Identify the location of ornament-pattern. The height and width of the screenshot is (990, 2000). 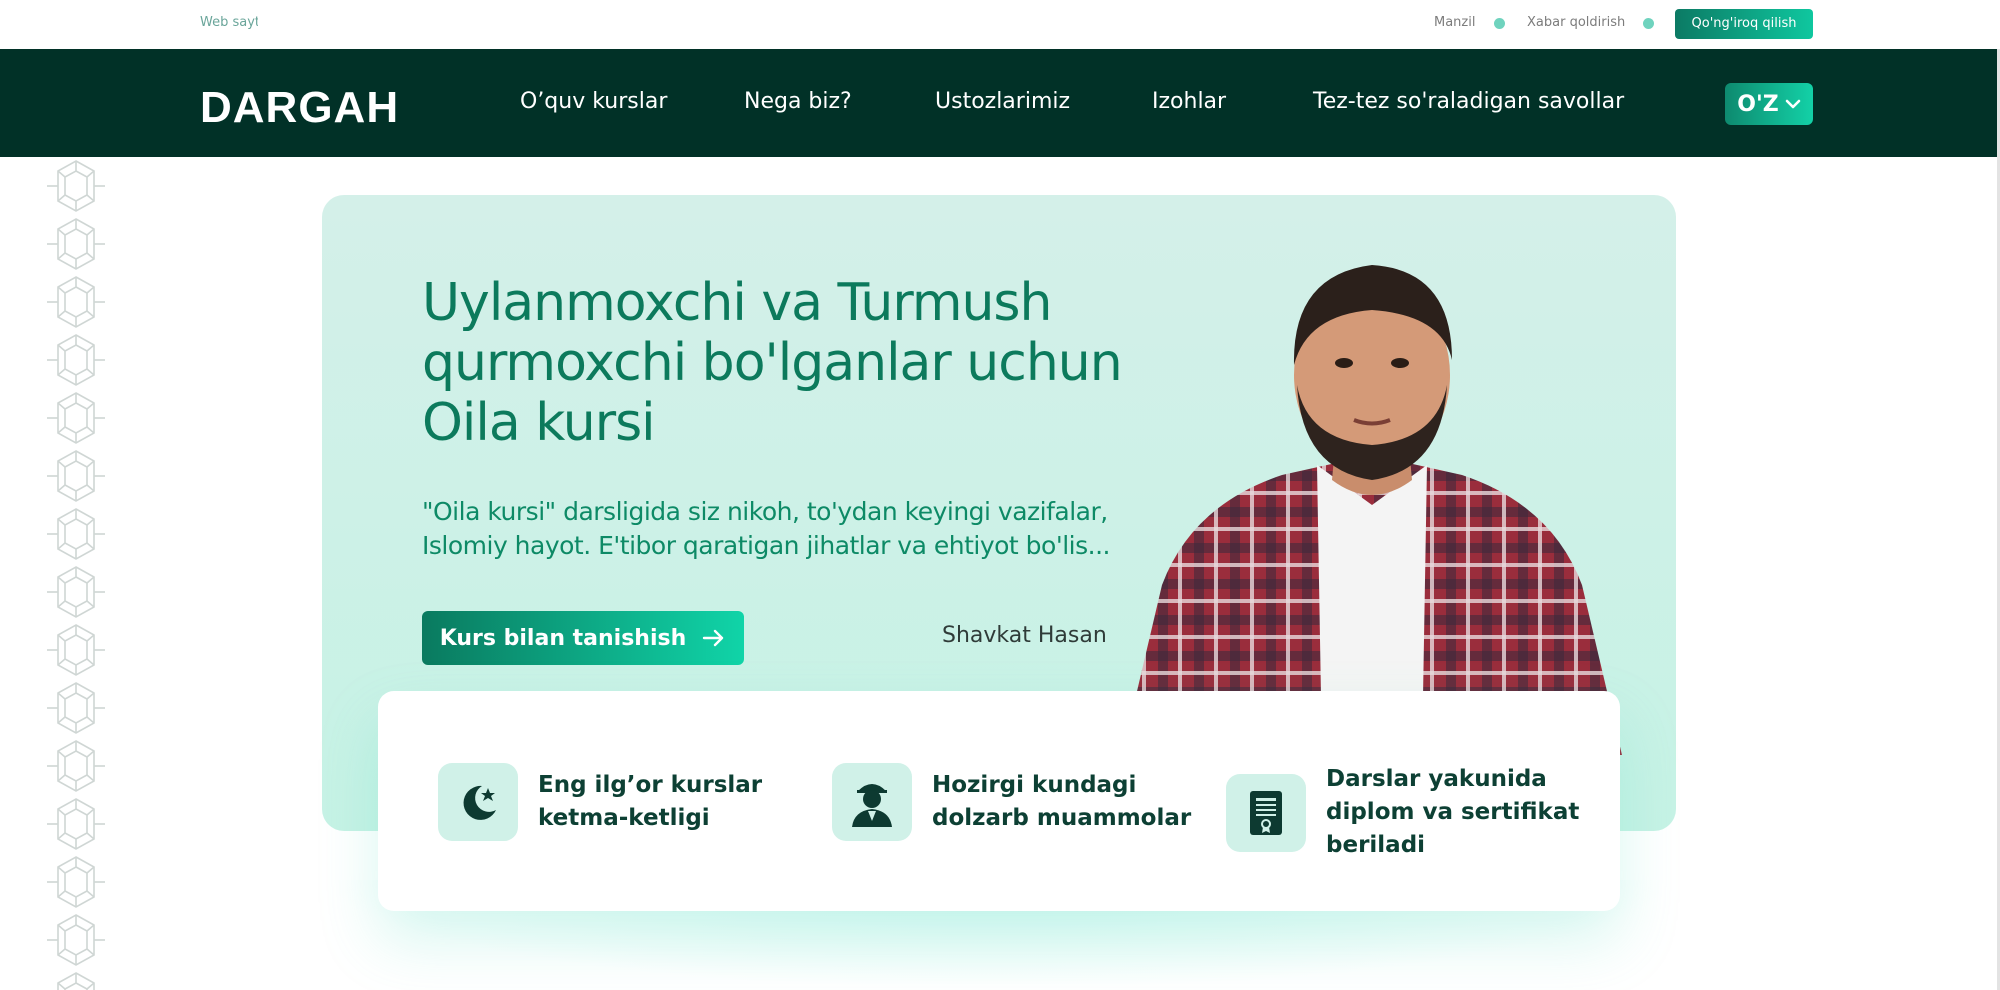
(76, 573).